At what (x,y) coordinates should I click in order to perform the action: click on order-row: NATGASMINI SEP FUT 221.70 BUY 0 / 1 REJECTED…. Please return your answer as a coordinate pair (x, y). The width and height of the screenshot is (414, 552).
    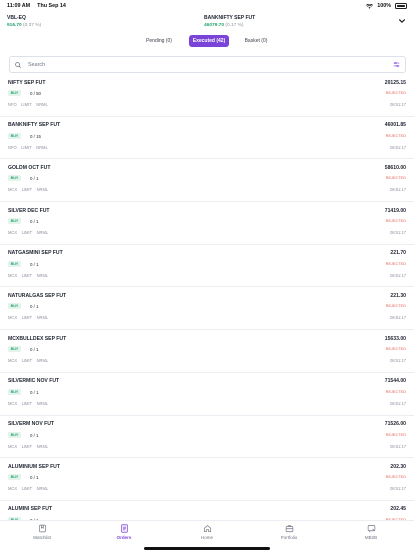
    Looking at the image, I should click on (207, 266).